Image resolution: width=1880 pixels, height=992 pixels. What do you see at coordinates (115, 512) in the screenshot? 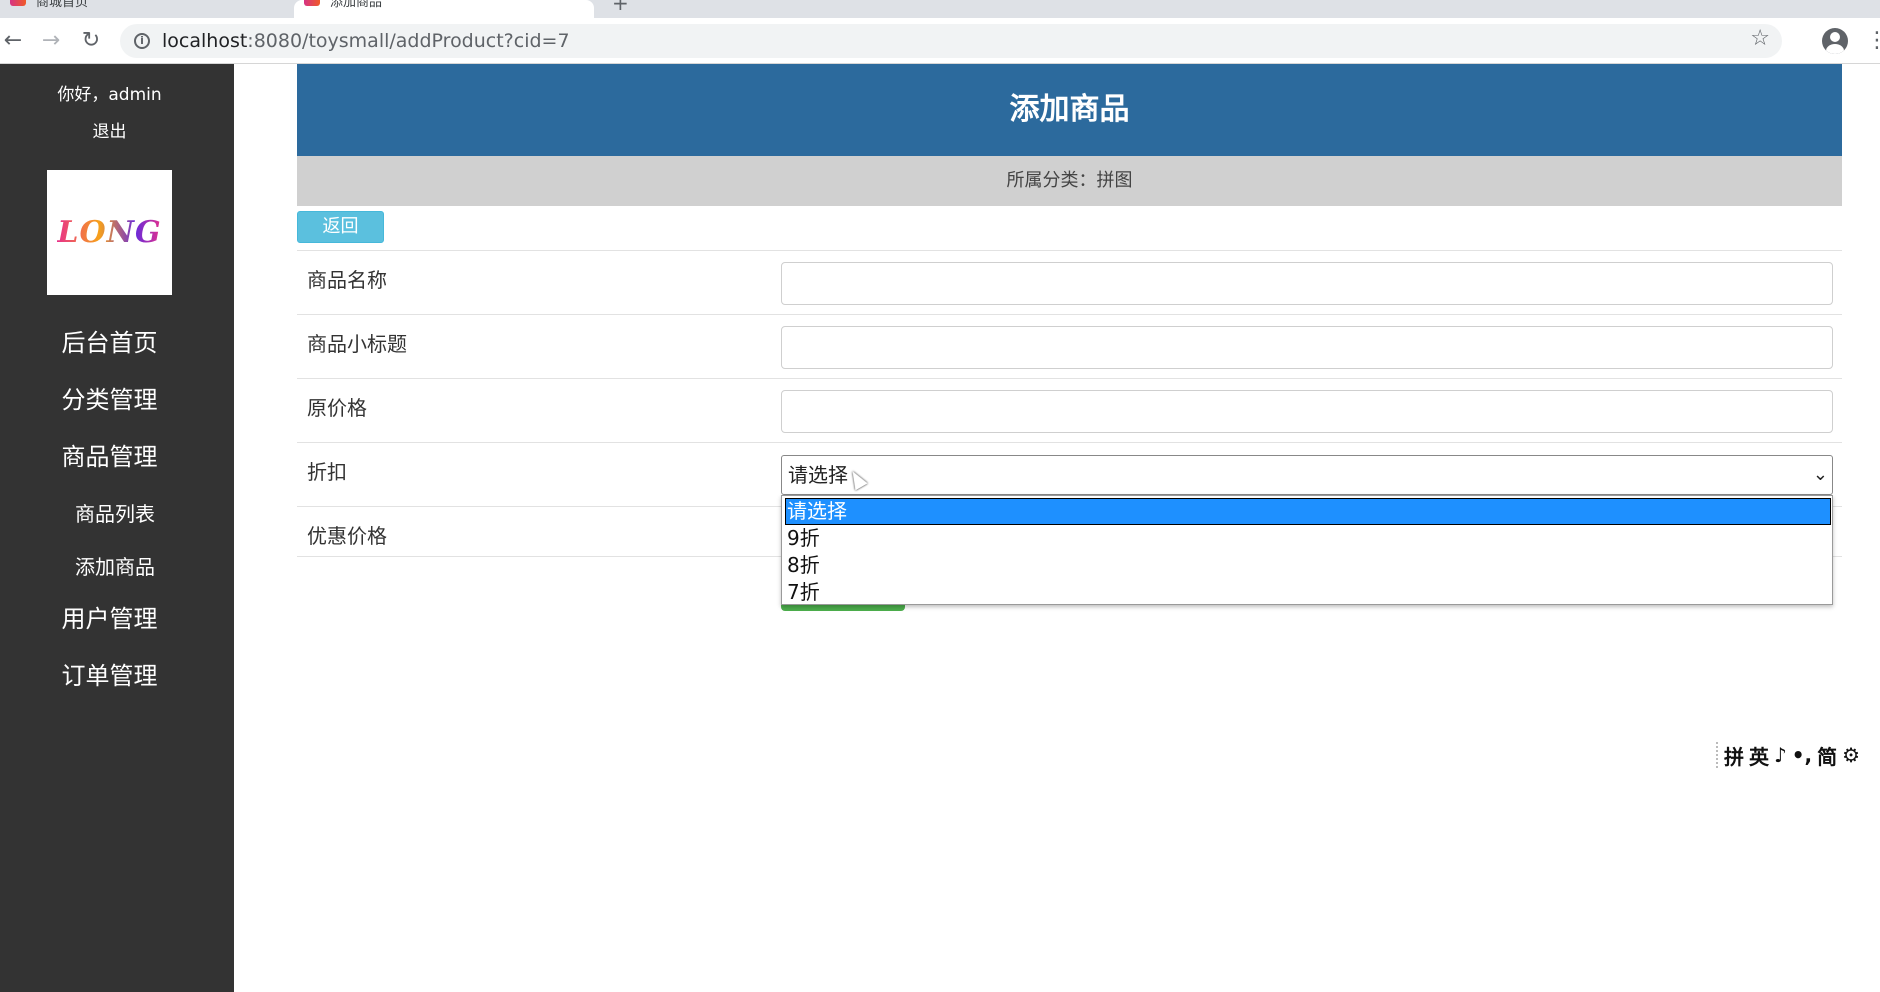
I see `sidebar-subitem-product-list: 商品列表` at bounding box center [115, 512].